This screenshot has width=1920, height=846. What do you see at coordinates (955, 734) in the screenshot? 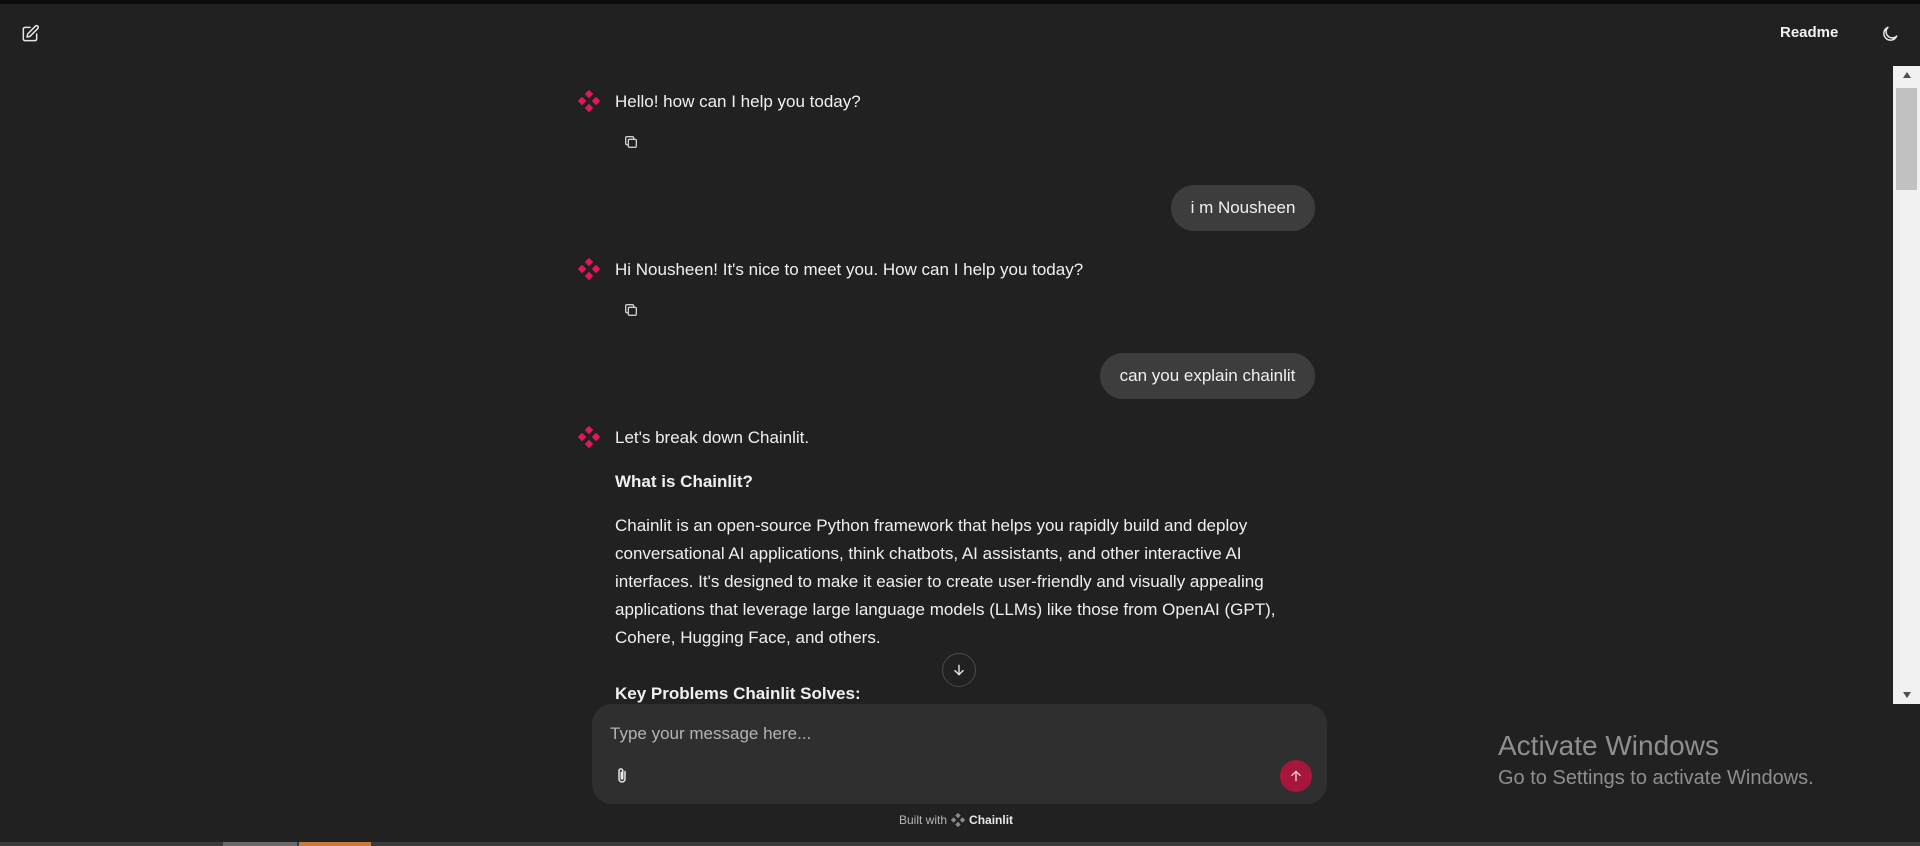
I see `message-input` at bounding box center [955, 734].